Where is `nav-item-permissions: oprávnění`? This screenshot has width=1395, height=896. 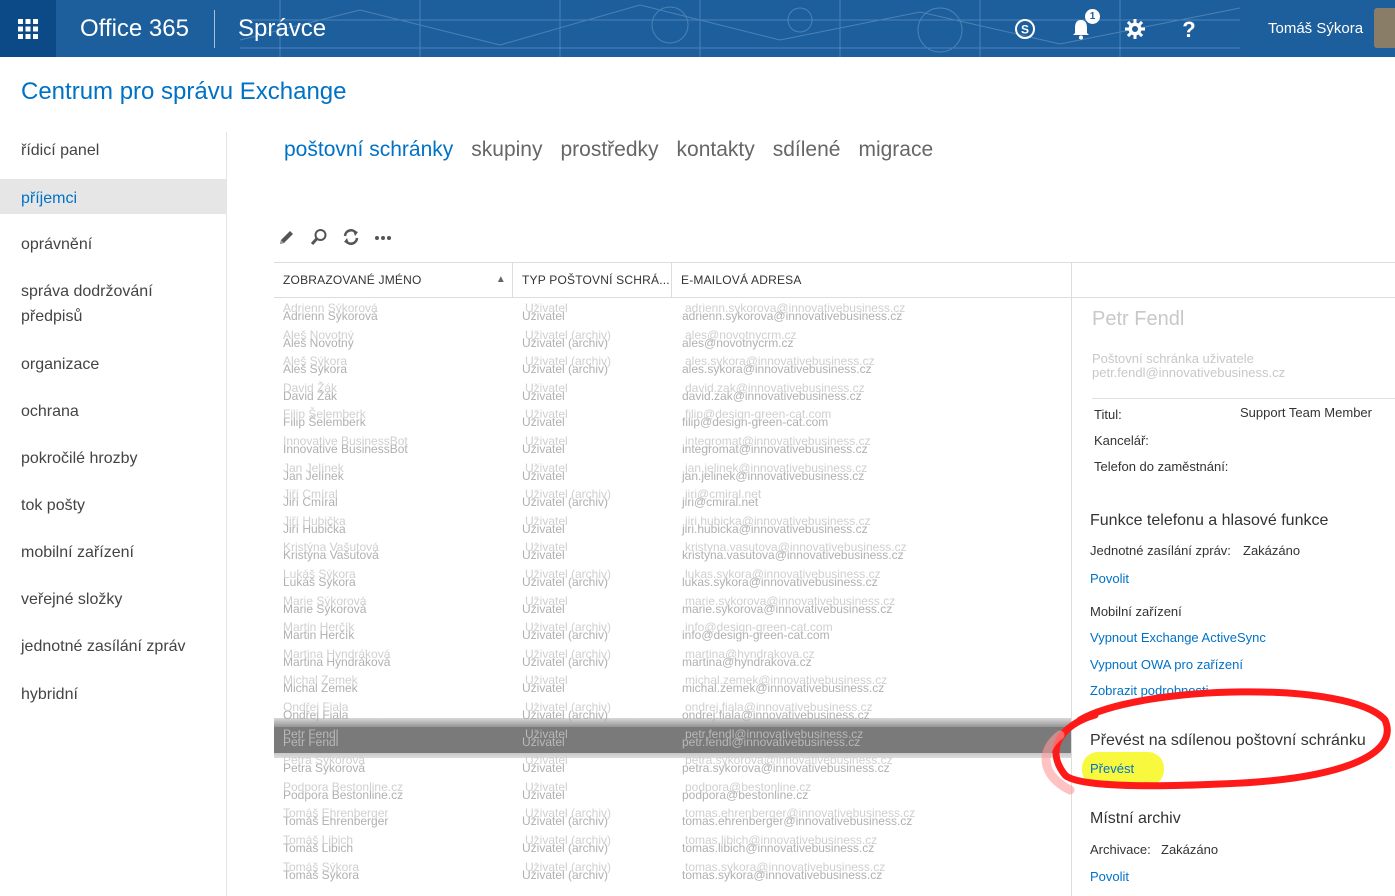 nav-item-permissions: oprávnění is located at coordinates (113, 244).